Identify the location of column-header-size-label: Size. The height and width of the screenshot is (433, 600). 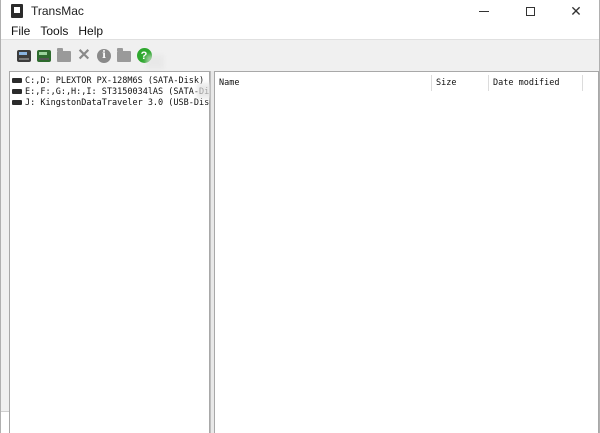
(446, 83).